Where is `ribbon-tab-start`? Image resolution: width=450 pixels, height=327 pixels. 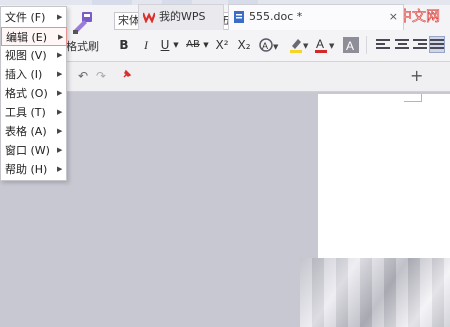 ribbon-tab-start is located at coordinates (112, 2).